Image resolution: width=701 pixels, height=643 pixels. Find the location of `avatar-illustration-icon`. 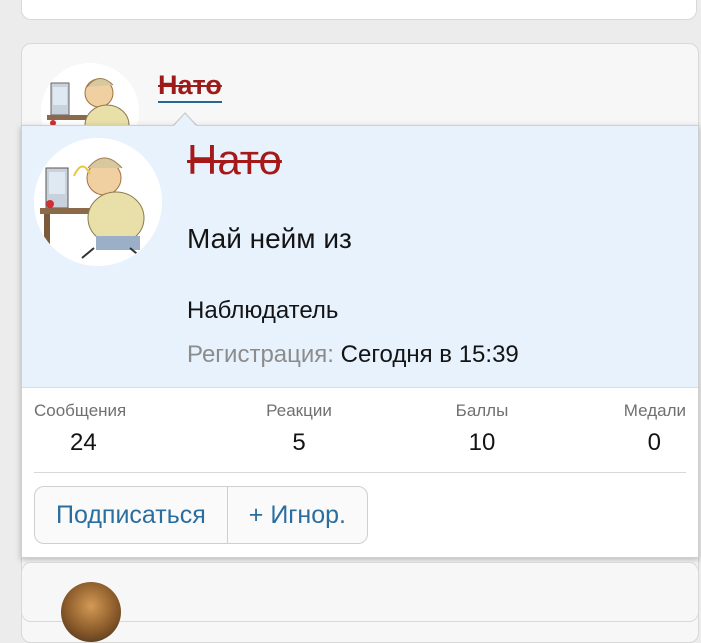

avatar-illustration-icon is located at coordinates (98, 202).